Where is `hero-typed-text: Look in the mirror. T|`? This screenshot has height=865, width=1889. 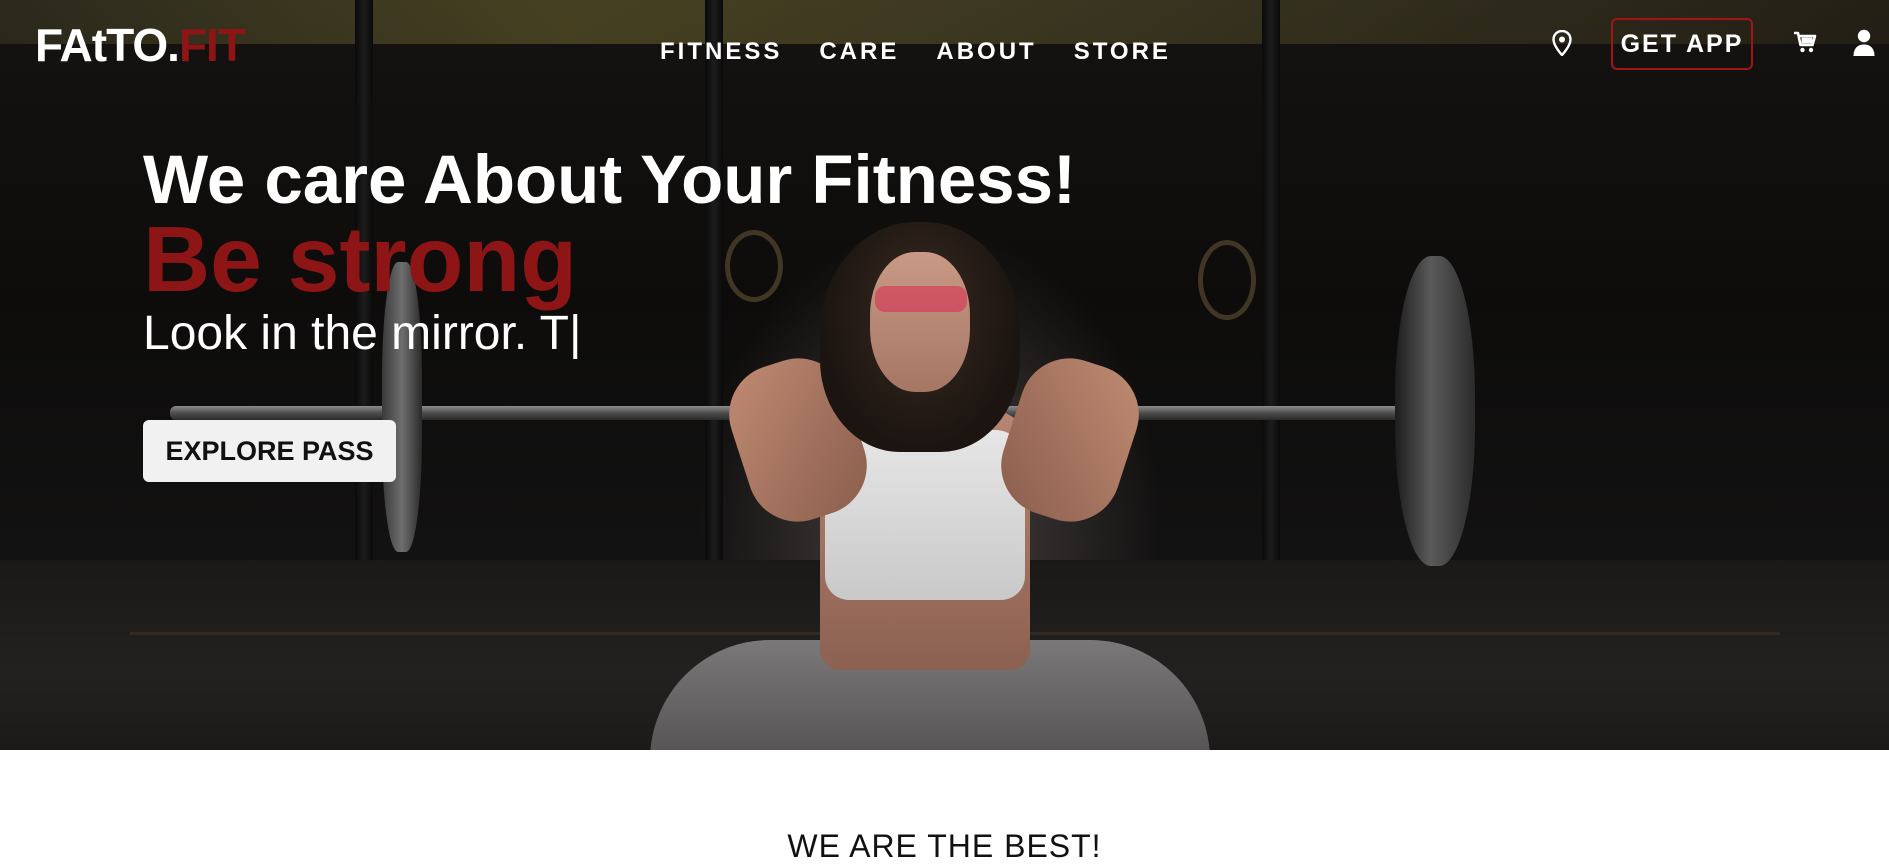 hero-typed-text: Look in the mirror. T| is located at coordinates (362, 333).